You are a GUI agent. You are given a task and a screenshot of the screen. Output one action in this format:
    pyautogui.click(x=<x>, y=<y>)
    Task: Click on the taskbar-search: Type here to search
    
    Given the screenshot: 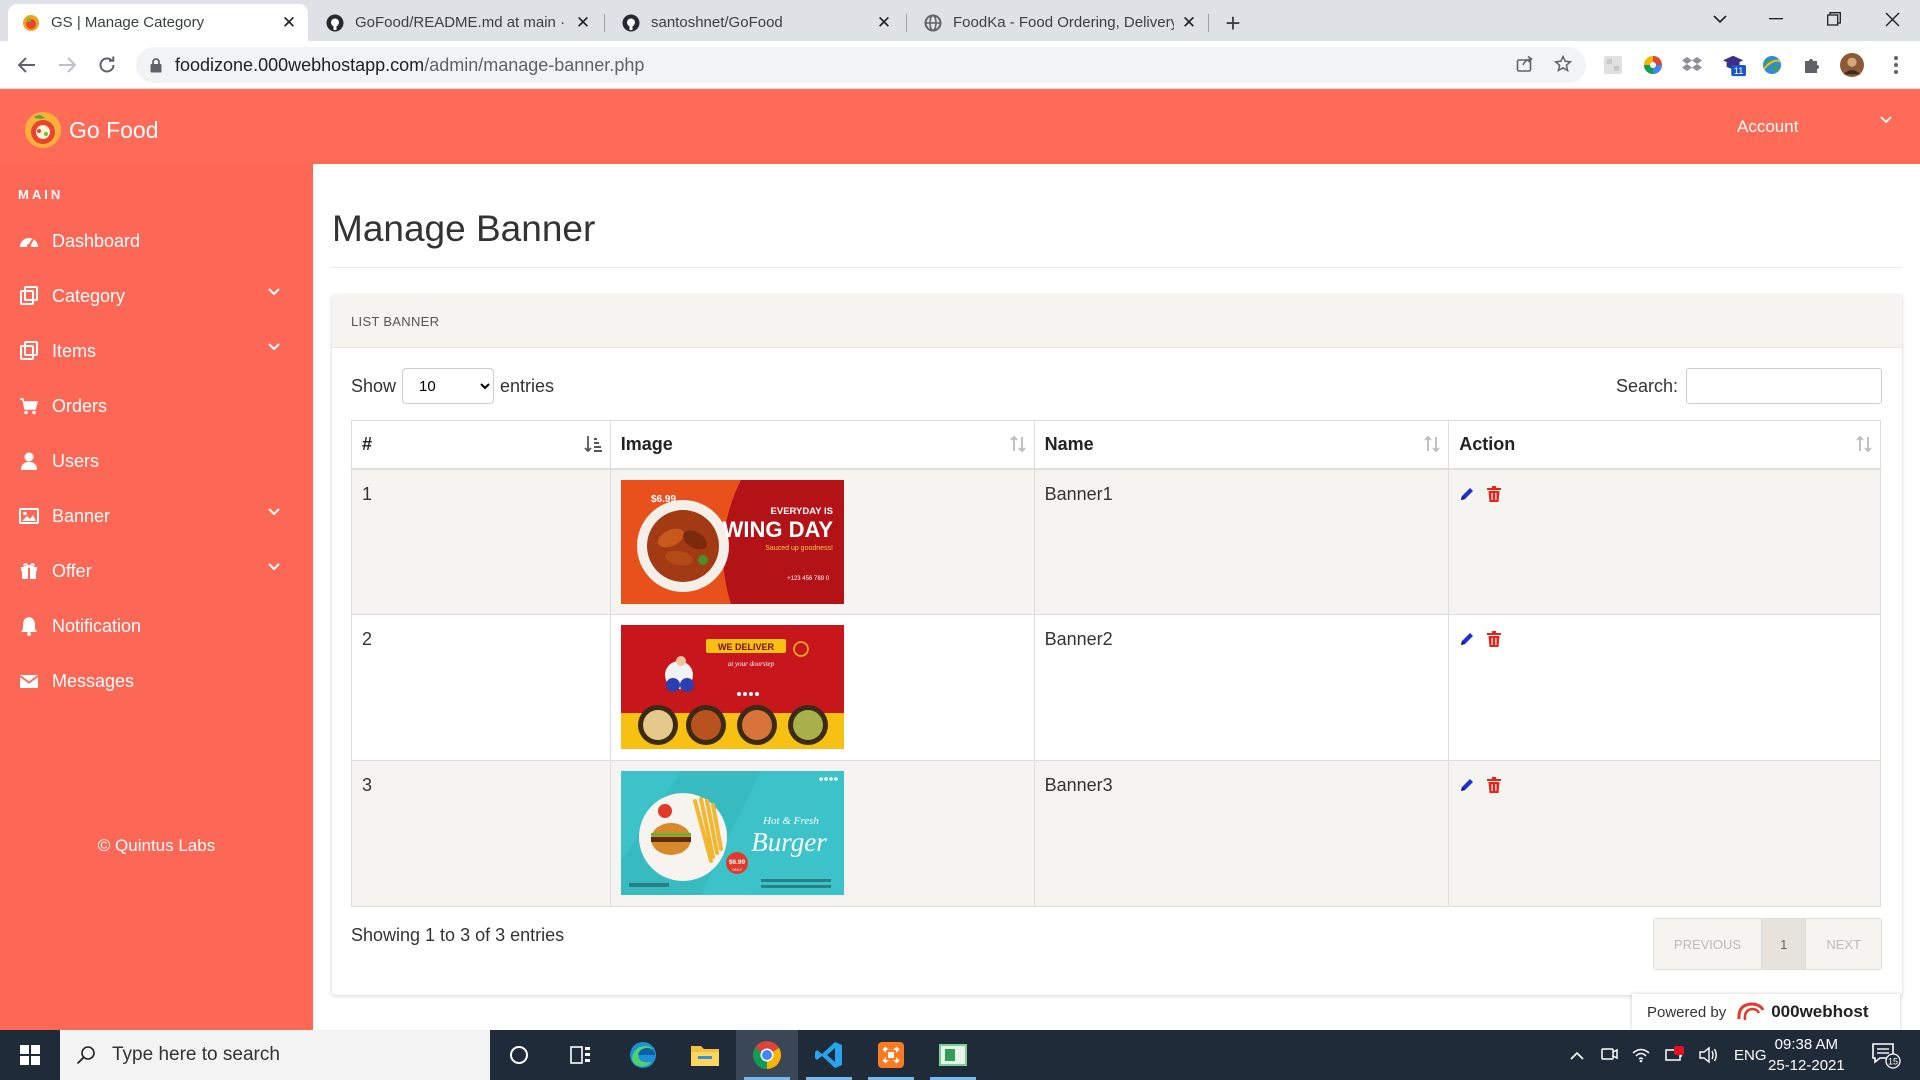 What is the action you would take?
    pyautogui.click(x=275, y=1055)
    